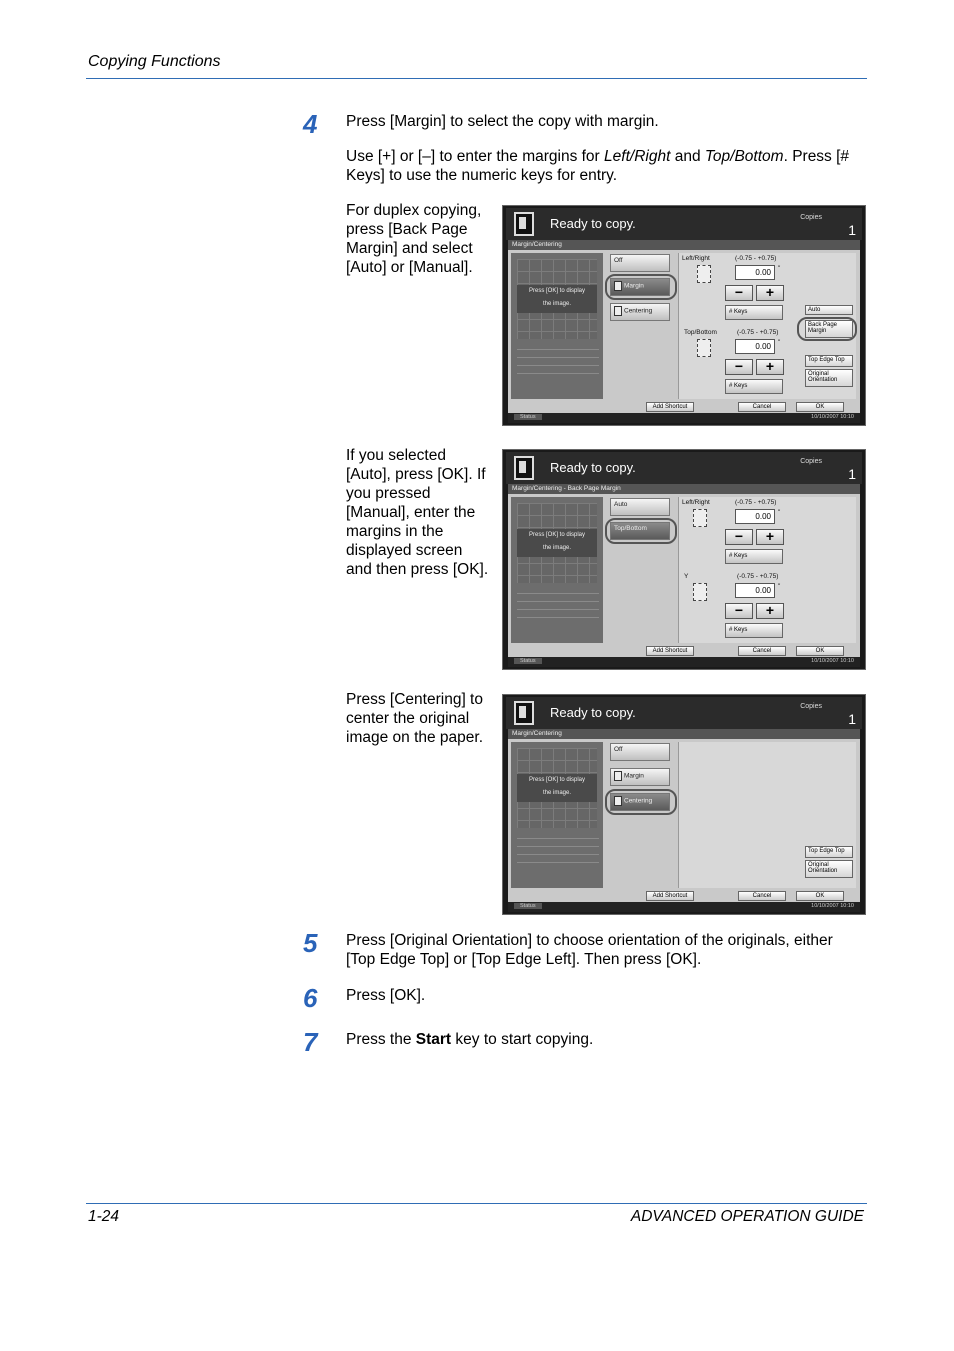 The width and height of the screenshot is (954, 1351). What do you see at coordinates (409, 267) in the screenshot?
I see `note-line: [Auto] or [Manual].` at bounding box center [409, 267].